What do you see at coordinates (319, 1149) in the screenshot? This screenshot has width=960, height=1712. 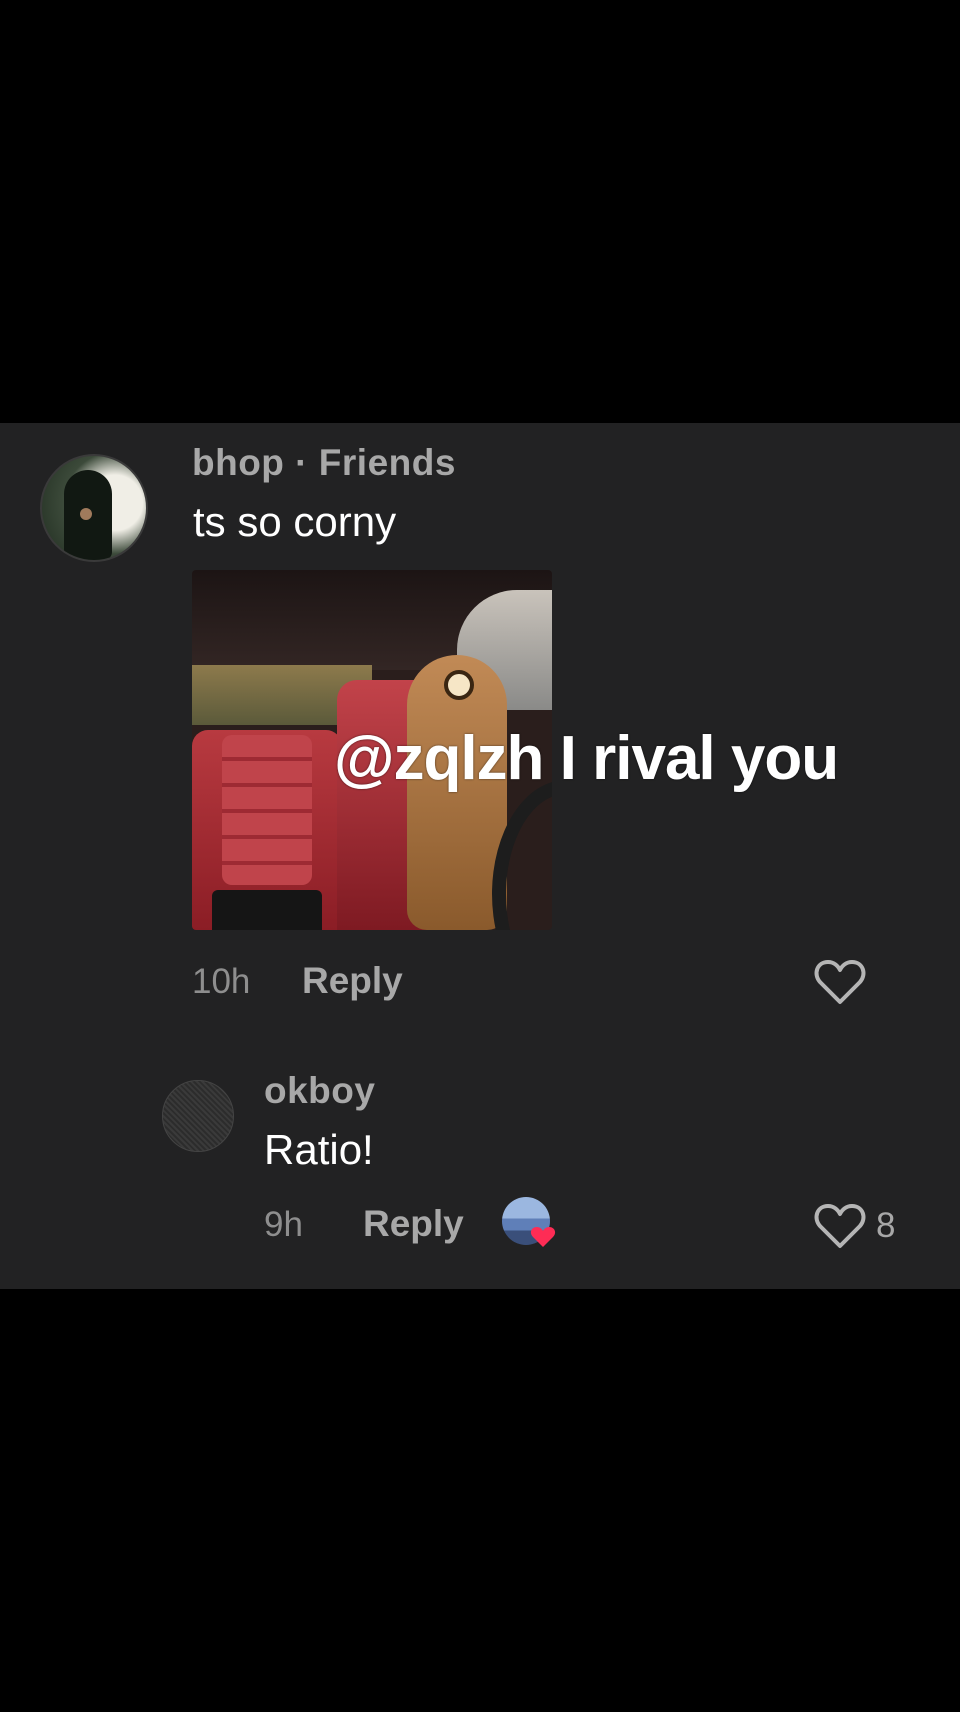 I see `reply-text: Ratio!` at bounding box center [319, 1149].